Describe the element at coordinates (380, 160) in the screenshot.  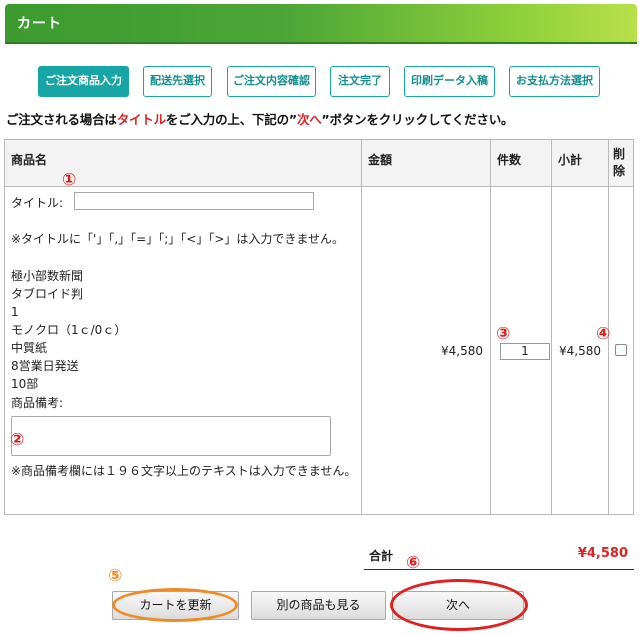
I see `header-price: 金額` at that location.